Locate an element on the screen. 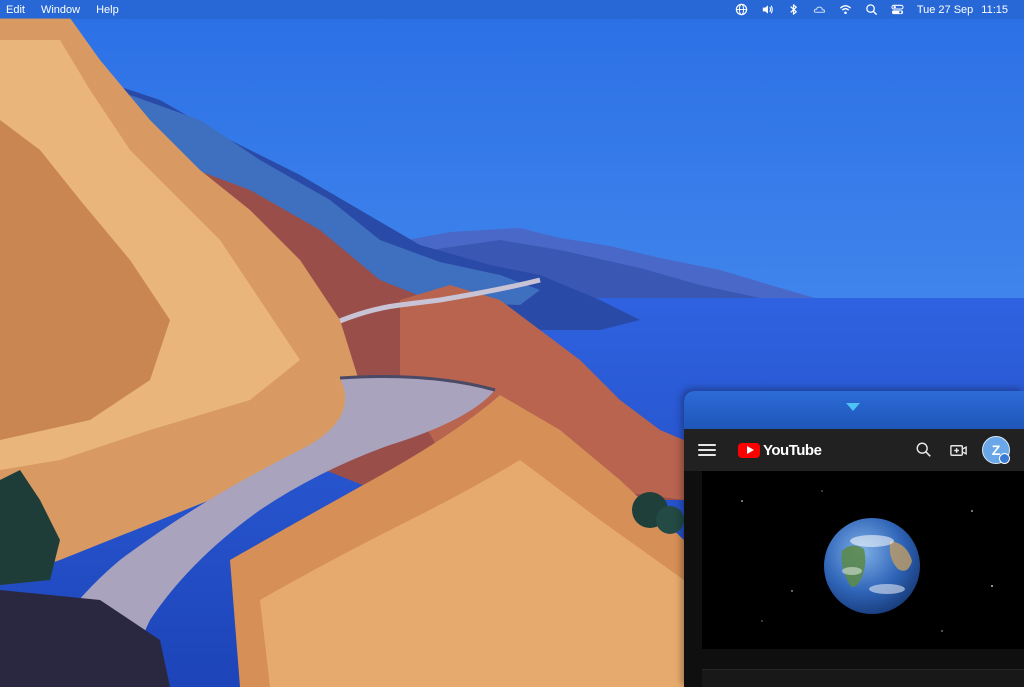 The height and width of the screenshot is (687, 1024). header-actions: Z is located at coordinates (969, 450).